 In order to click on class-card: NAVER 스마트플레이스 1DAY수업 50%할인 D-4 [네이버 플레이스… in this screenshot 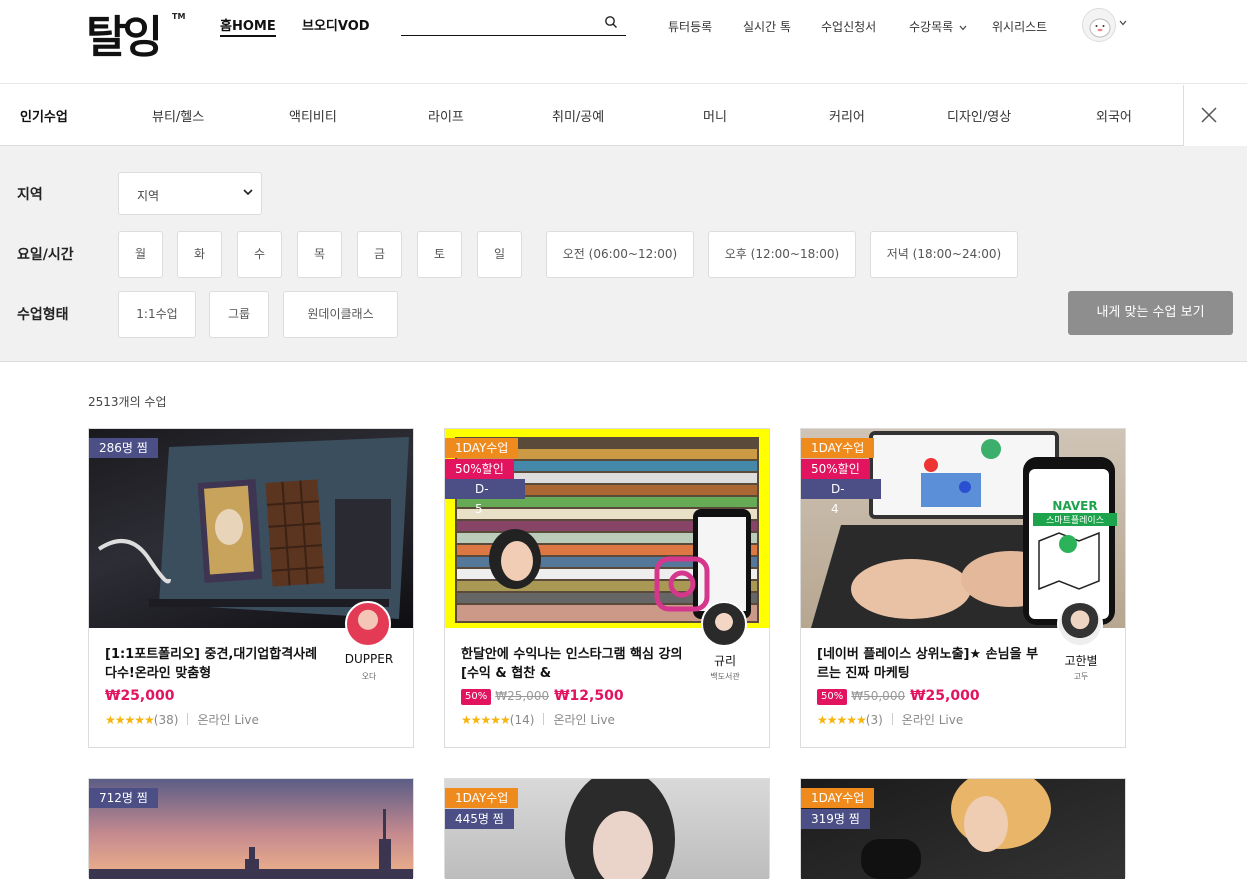, I will do `click(963, 588)`.